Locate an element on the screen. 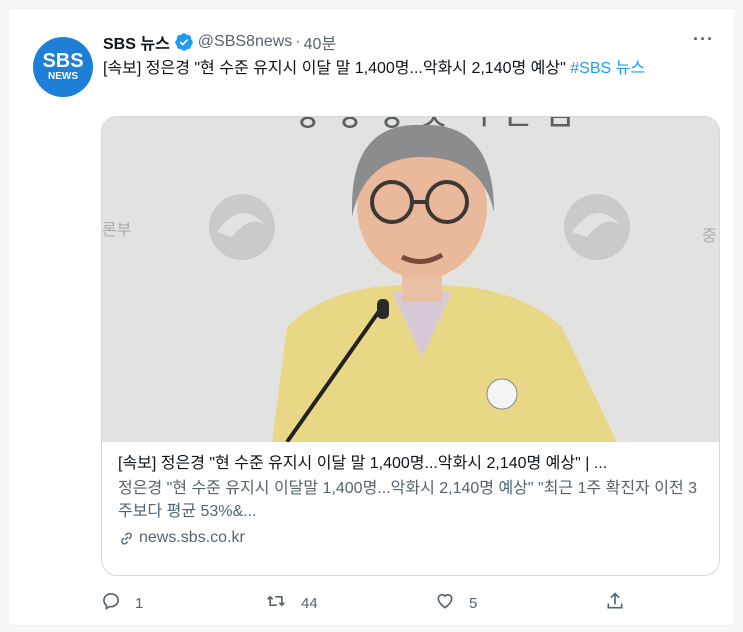  card-domain-text: news.sbs.co.kr is located at coordinates (192, 537).